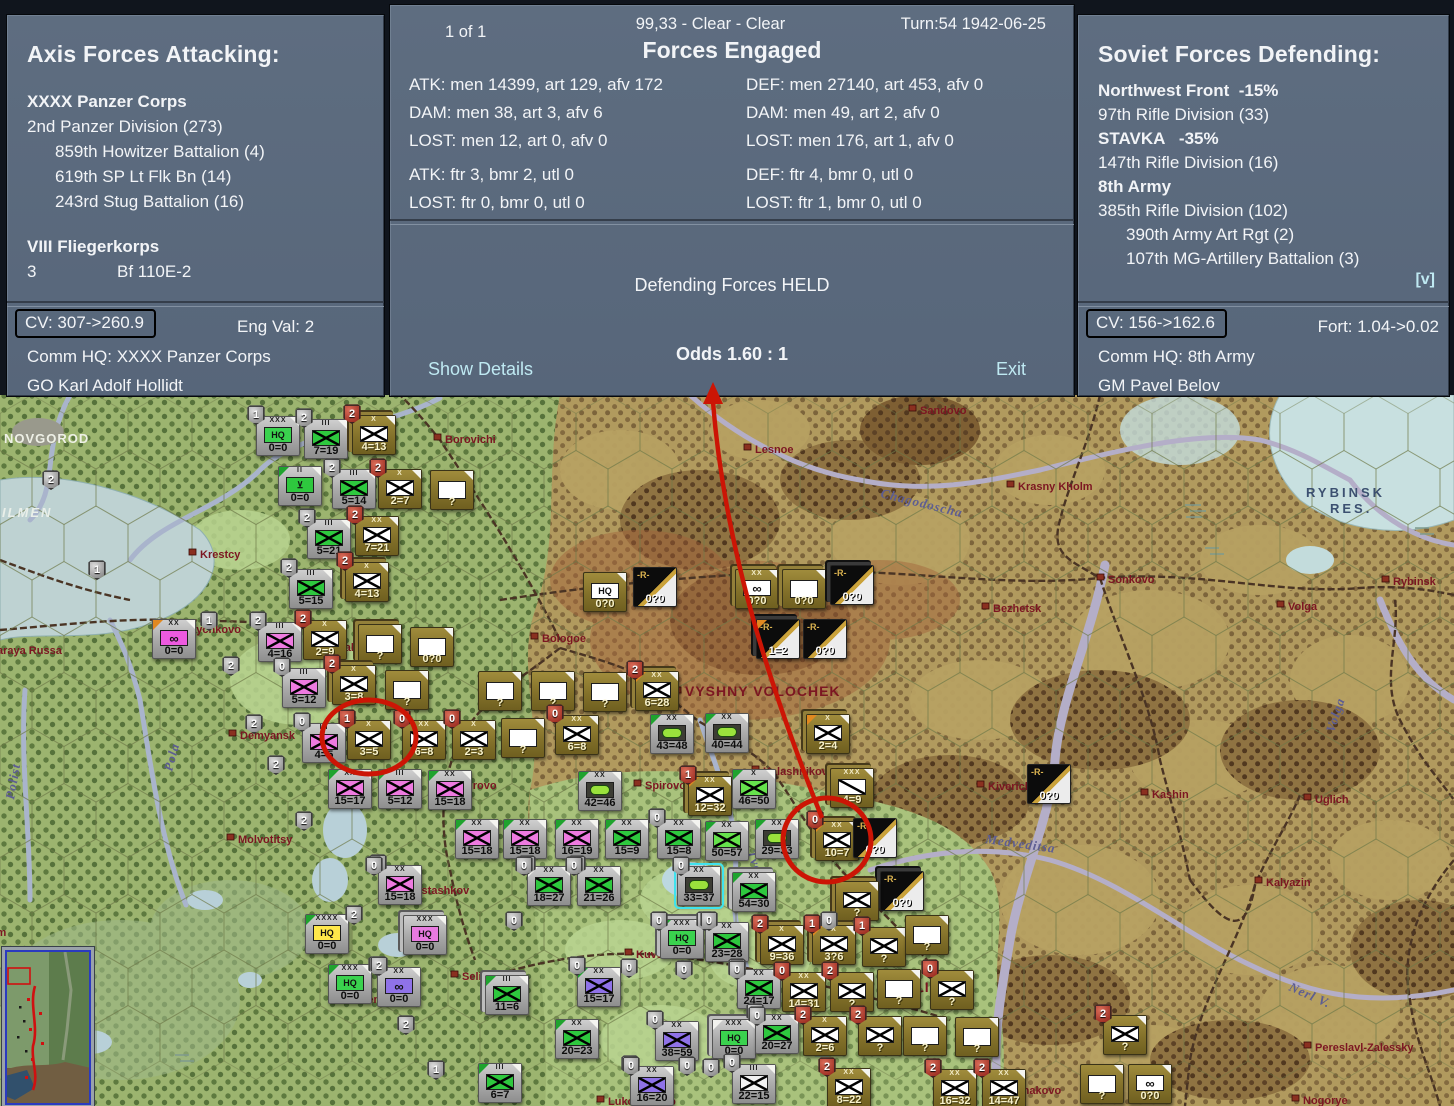  What do you see at coordinates (200, 271) in the screenshot?
I see `air-unit-item: 3 Bf 110E-2` at bounding box center [200, 271].